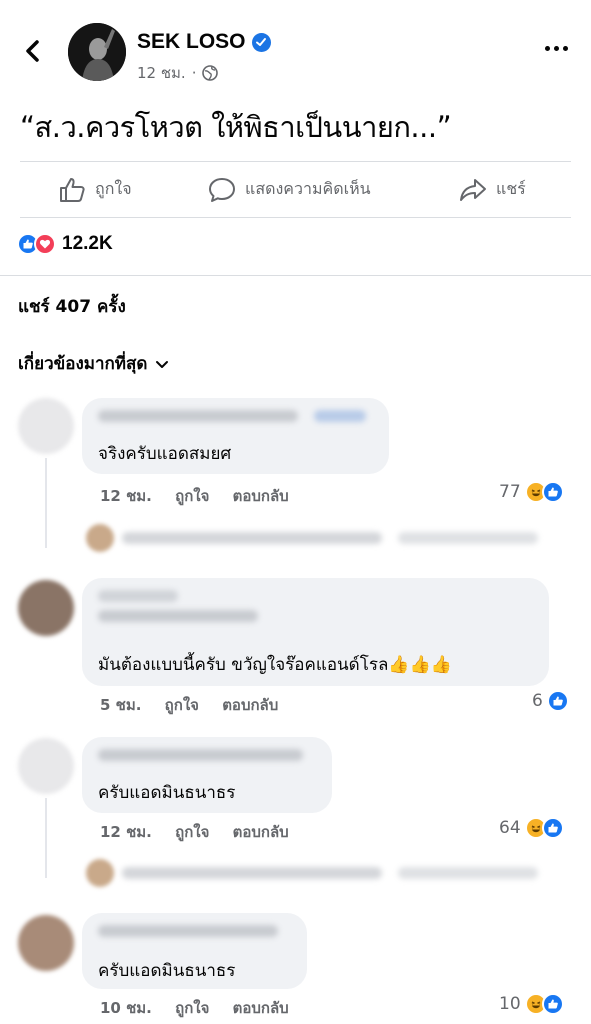 This screenshot has width=591, height=1024. Describe the element at coordinates (473, 189) in the screenshot. I see `share-arrow-icon` at that location.